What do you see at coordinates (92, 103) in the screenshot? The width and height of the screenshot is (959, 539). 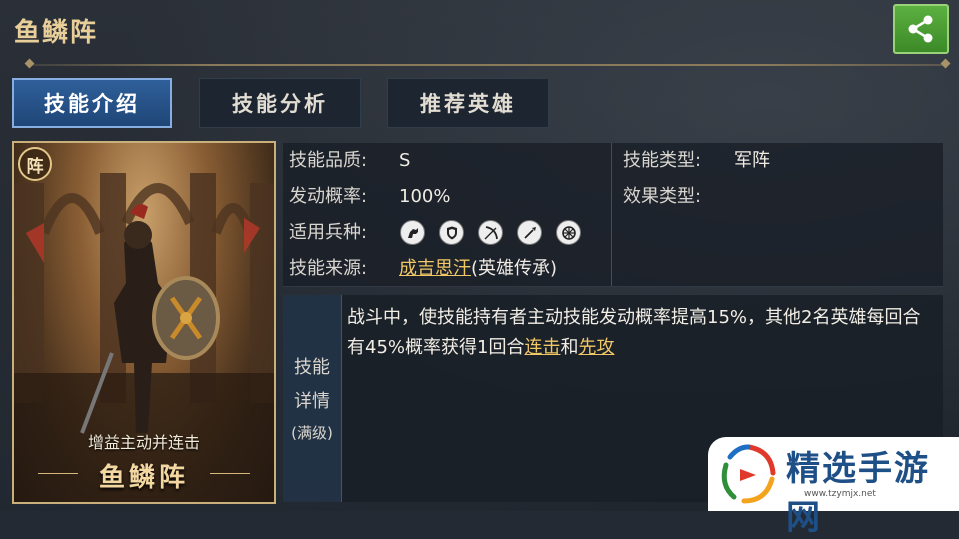 I see `tab-skill-intro: 技能介绍` at bounding box center [92, 103].